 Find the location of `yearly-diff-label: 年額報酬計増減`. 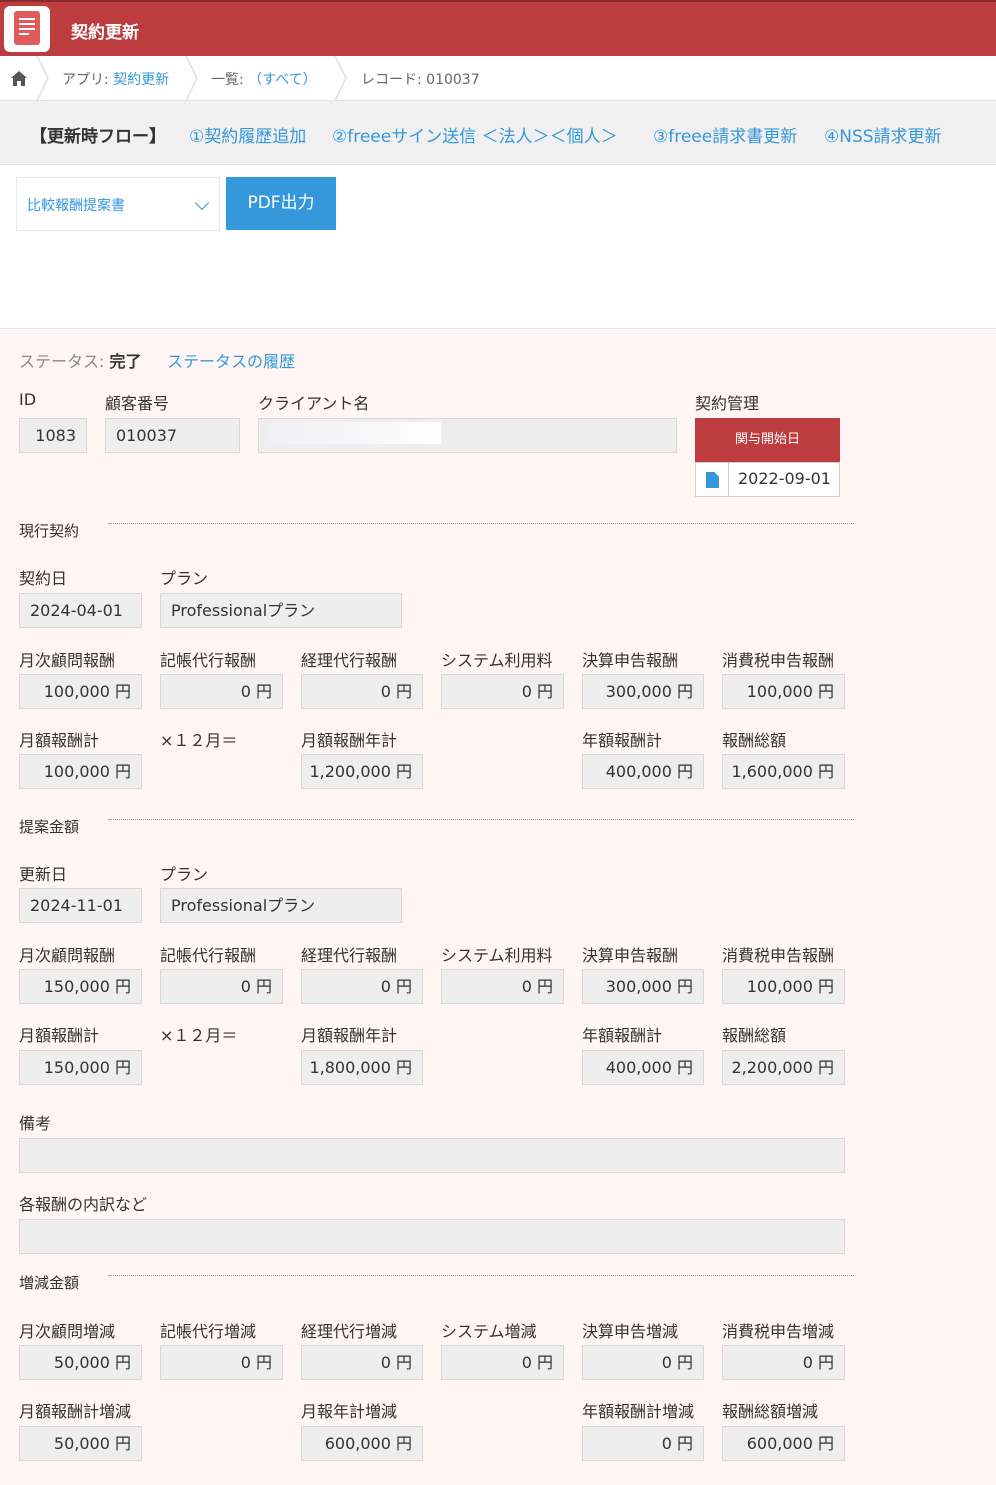

yearly-diff-label: 年額報酬計増減 is located at coordinates (638, 1411).